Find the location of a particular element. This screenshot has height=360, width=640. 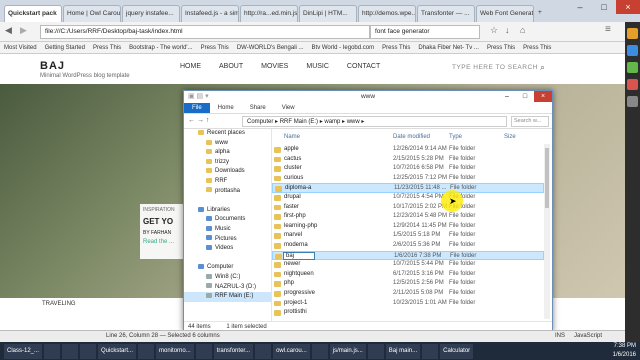

nav-pane-item: RRF Main (E:) is located at coordinates (227, 297).